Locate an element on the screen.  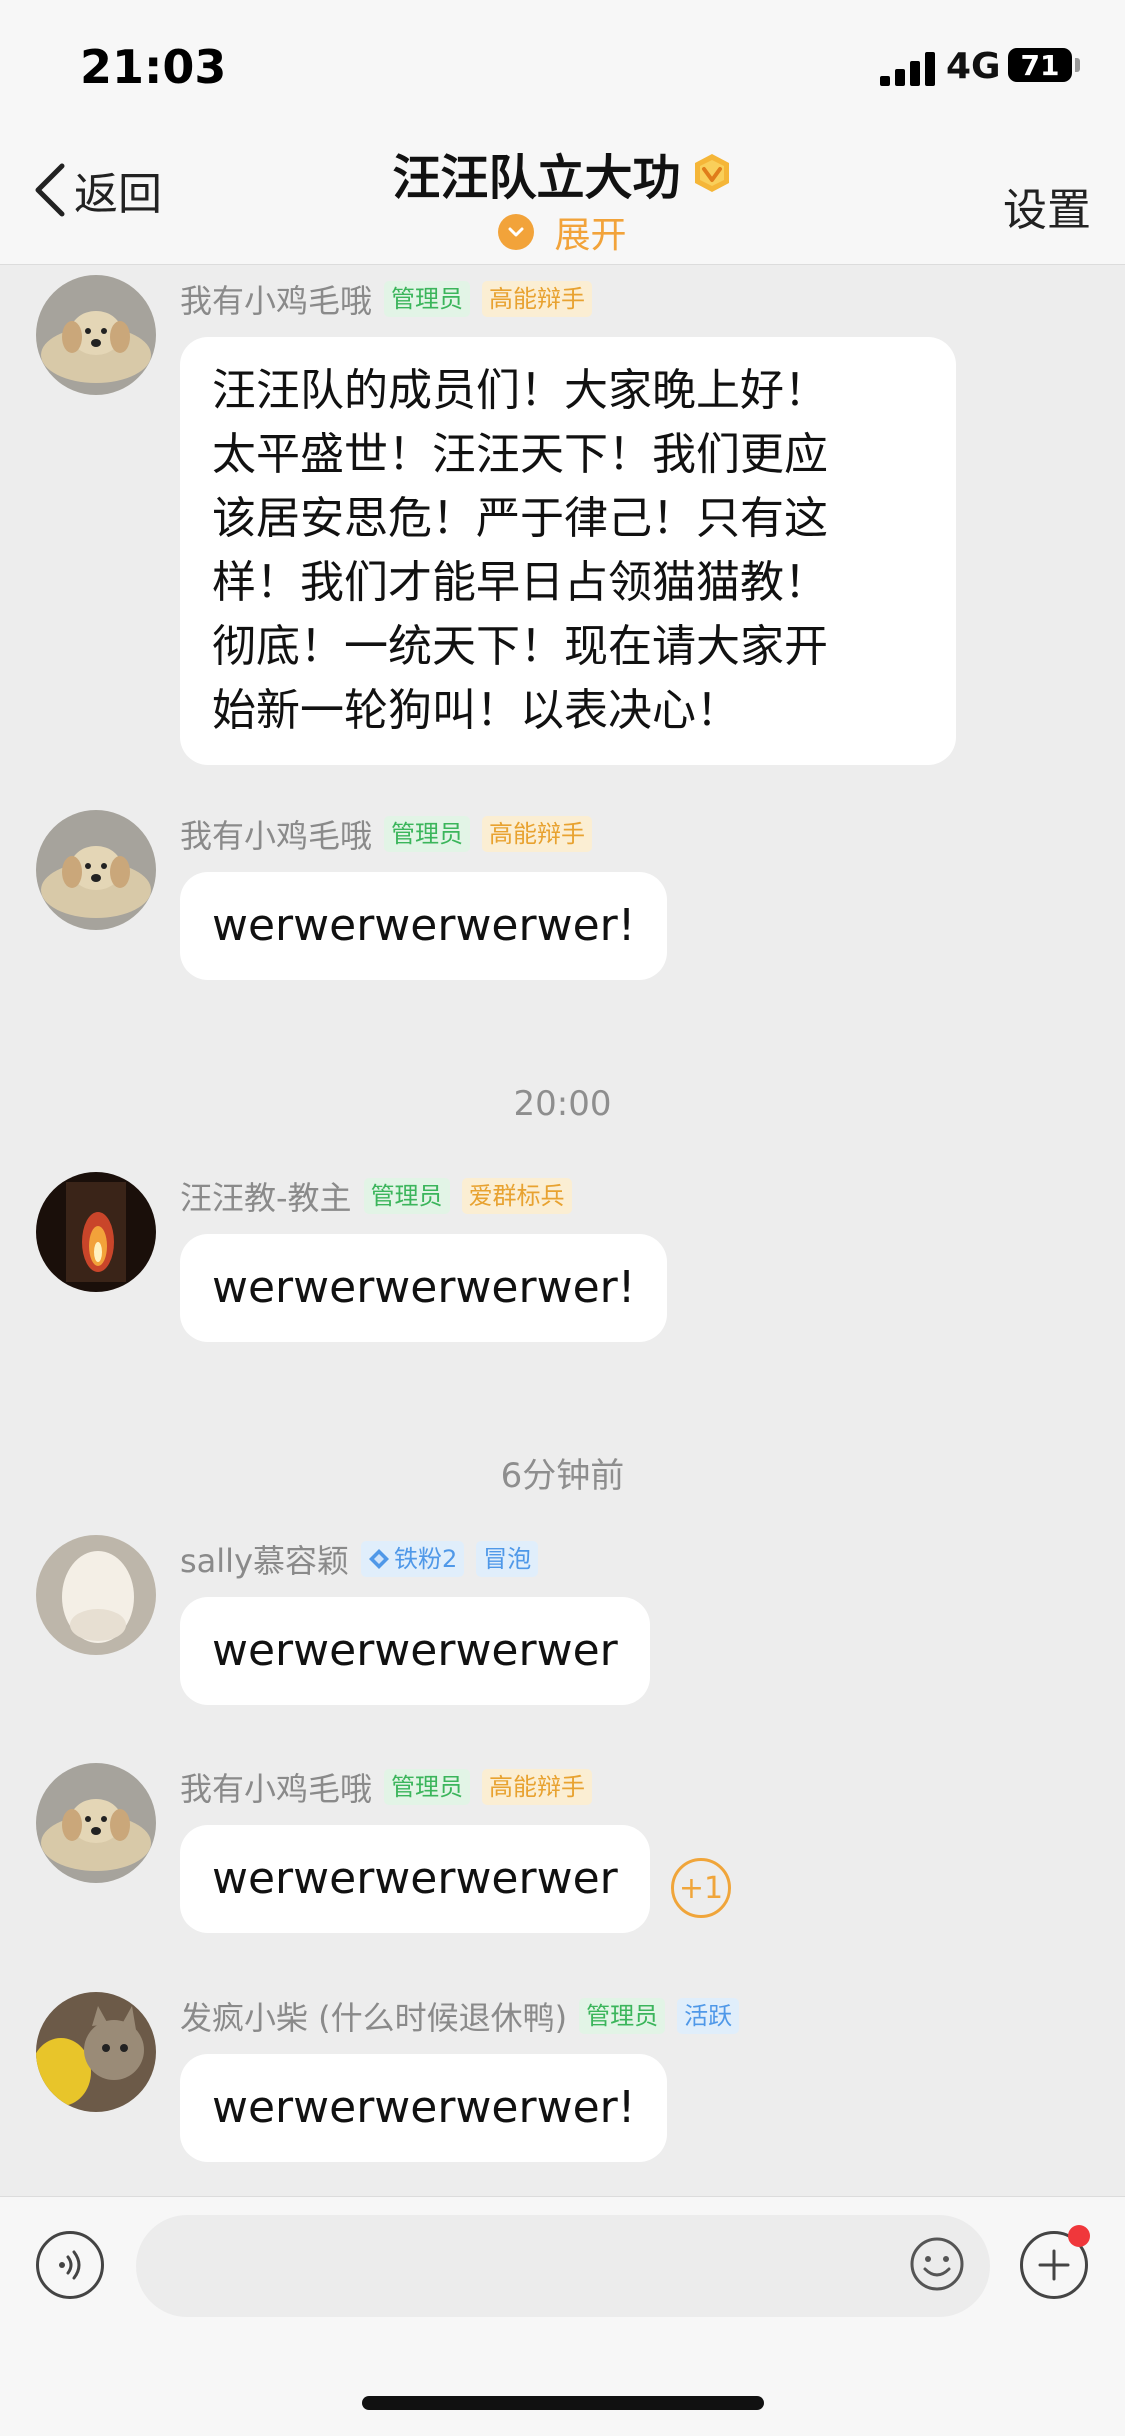
chat-header: 返回 汪汪队立大功 展开 设置 is located at coordinates (562, 197).